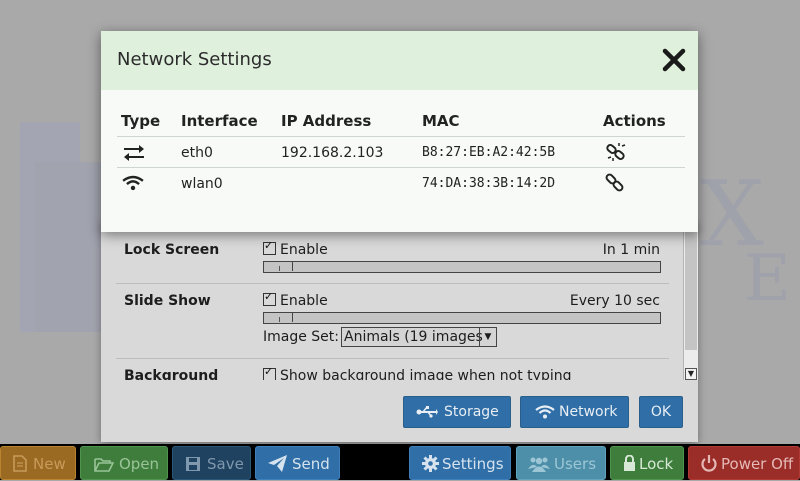 The height and width of the screenshot is (481, 800). Describe the element at coordinates (20, 463) in the screenshot. I see `file-icon` at that location.